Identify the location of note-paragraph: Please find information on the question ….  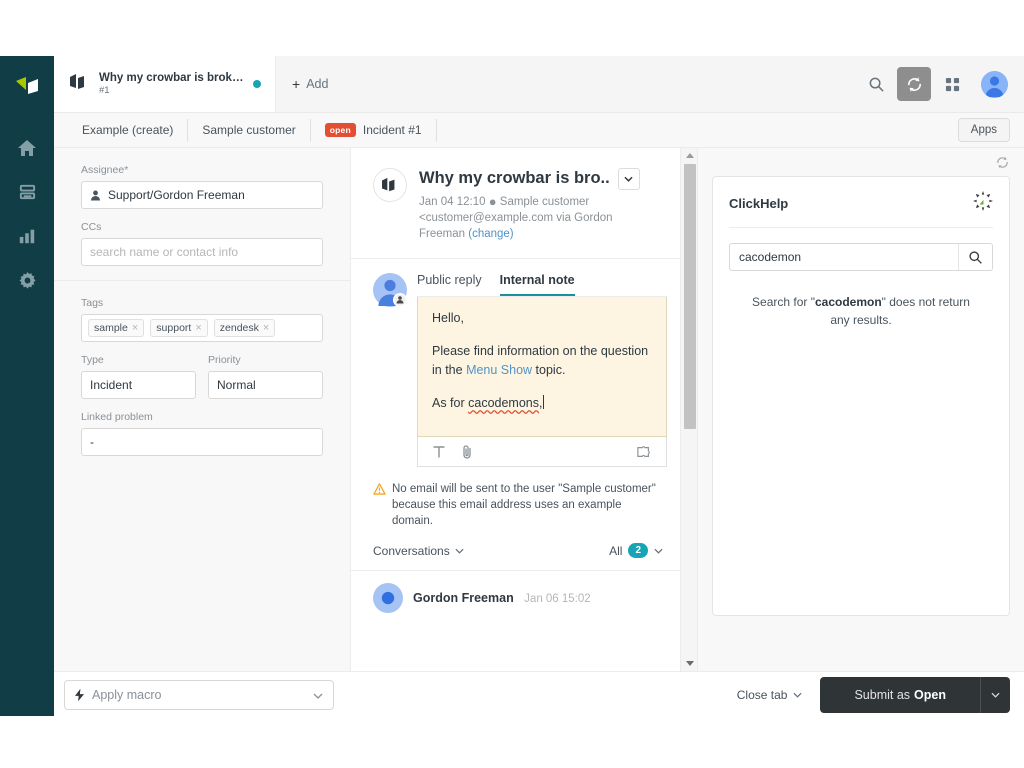
(542, 361).